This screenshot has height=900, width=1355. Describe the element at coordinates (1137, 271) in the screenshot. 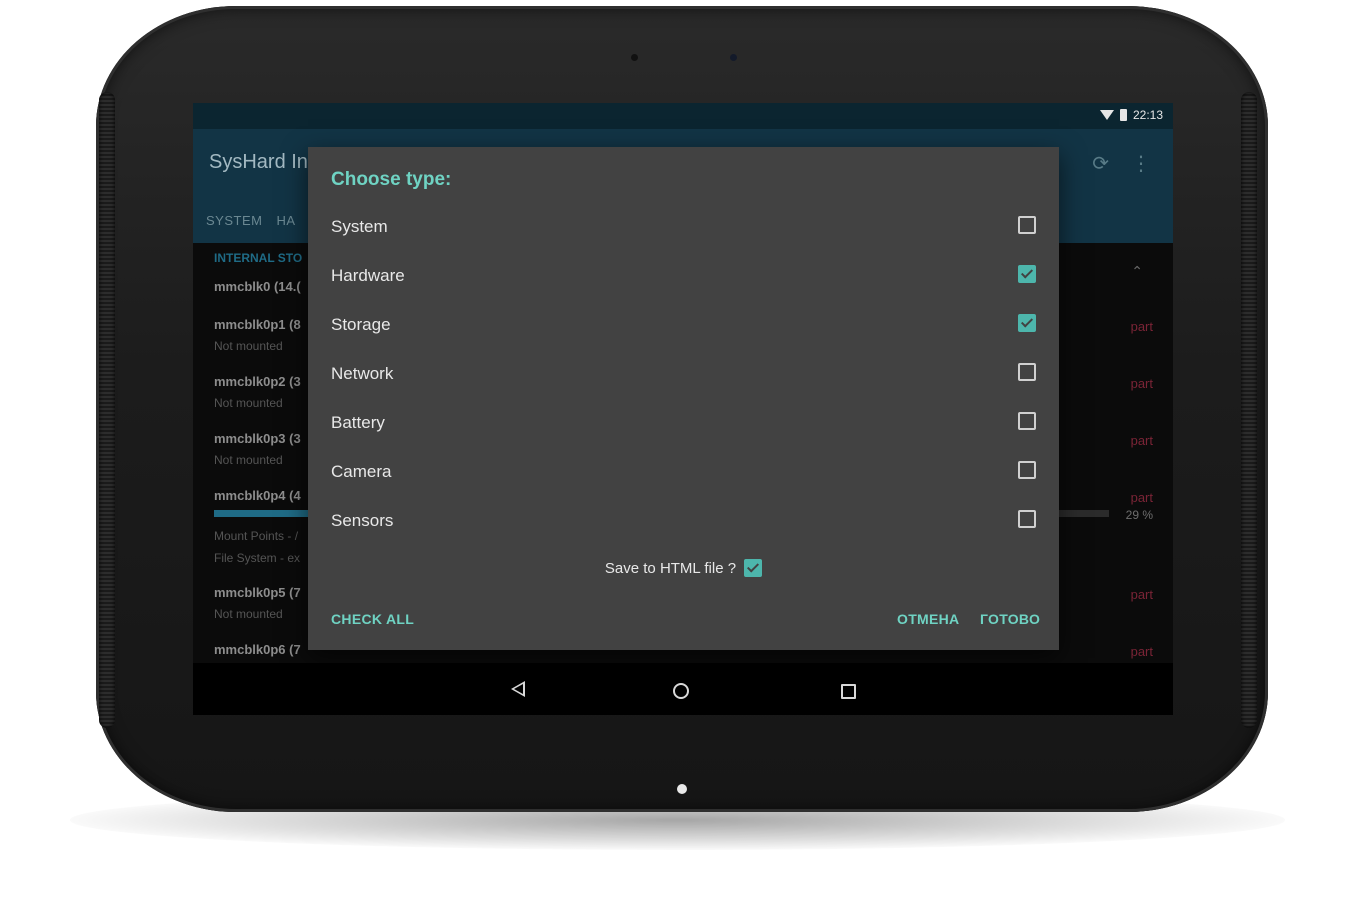

I see `chevron-up-icon: ⌃` at that location.